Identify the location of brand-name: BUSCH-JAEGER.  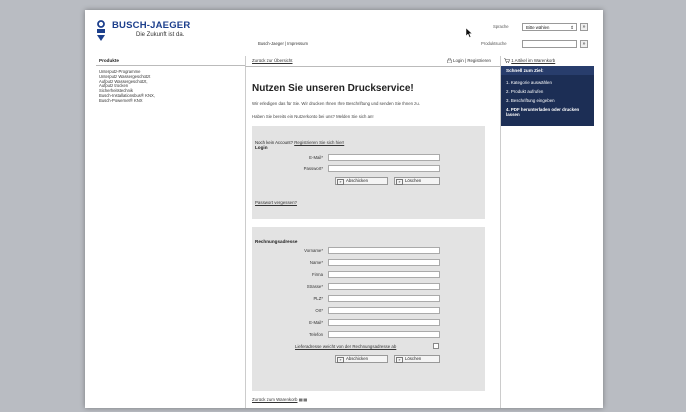
(151, 25).